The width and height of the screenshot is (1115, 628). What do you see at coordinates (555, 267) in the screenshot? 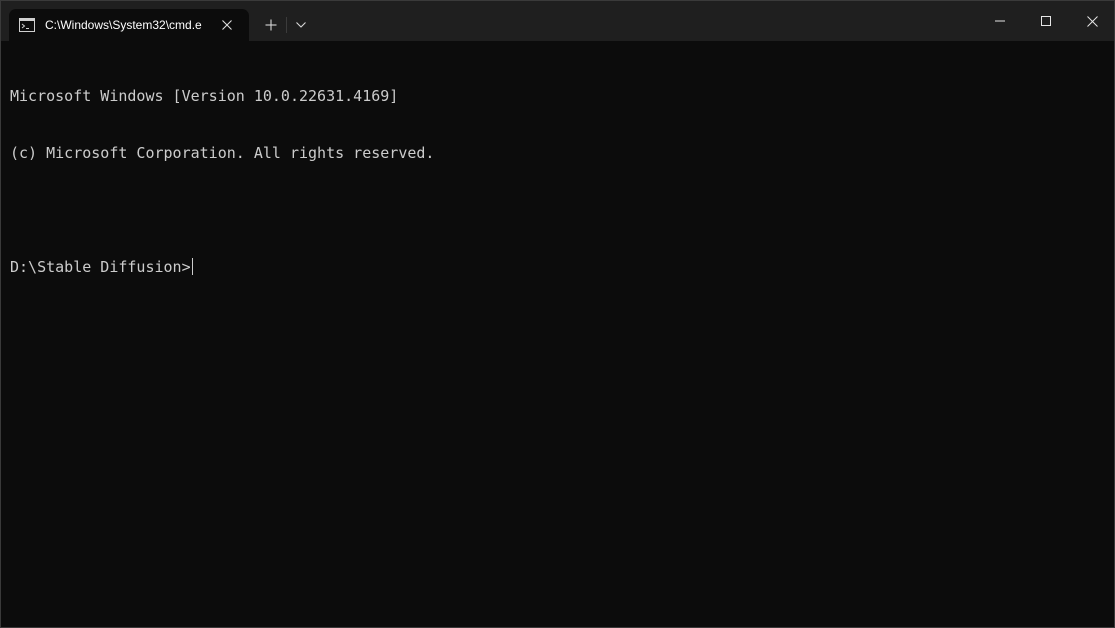
I see `command-prompt-line: D:\Stable Diffusion>` at bounding box center [555, 267].